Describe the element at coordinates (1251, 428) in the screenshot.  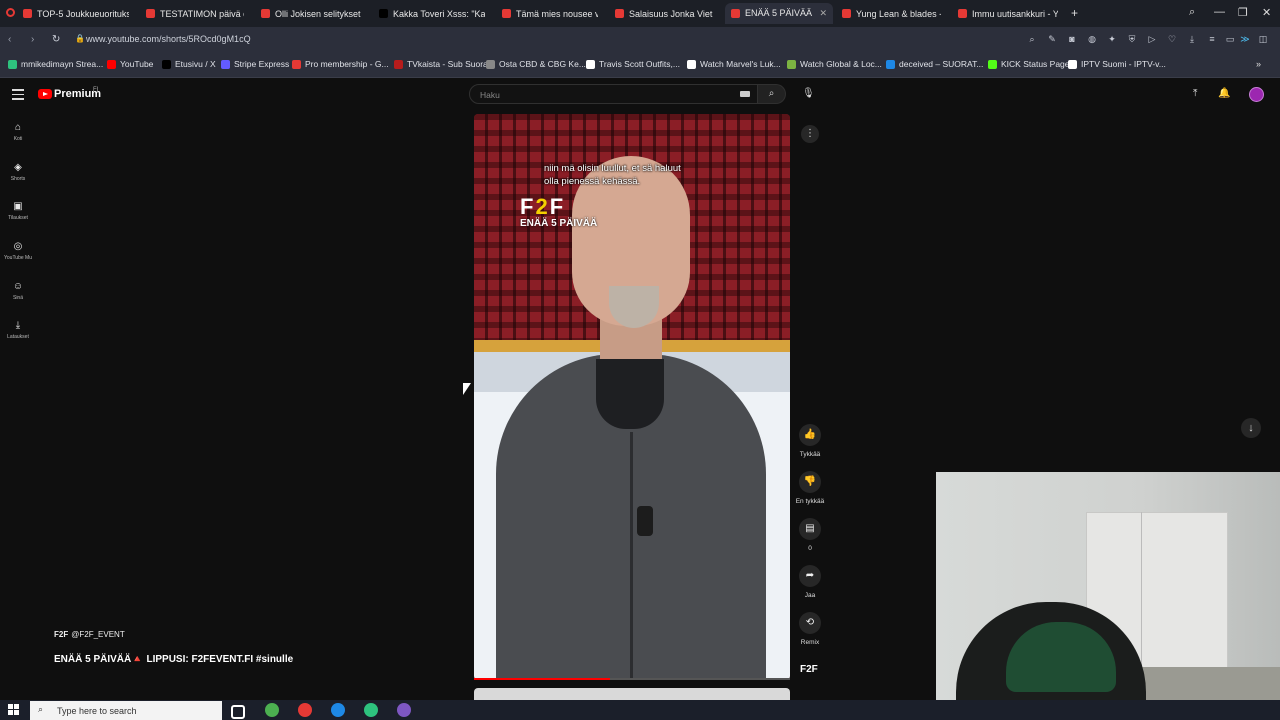
I see `next-video-arrow-icon: ↓` at that location.